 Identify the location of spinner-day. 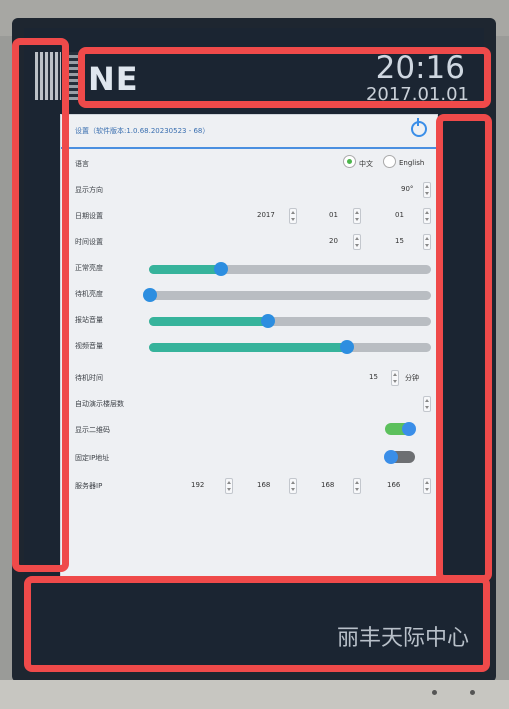
(427, 216).